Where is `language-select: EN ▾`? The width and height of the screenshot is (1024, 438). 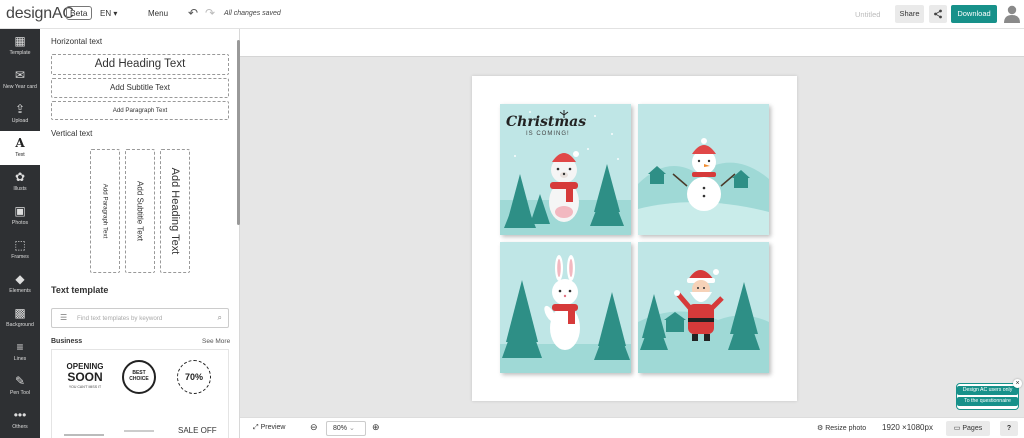 language-select: EN ▾ is located at coordinates (108, 13).